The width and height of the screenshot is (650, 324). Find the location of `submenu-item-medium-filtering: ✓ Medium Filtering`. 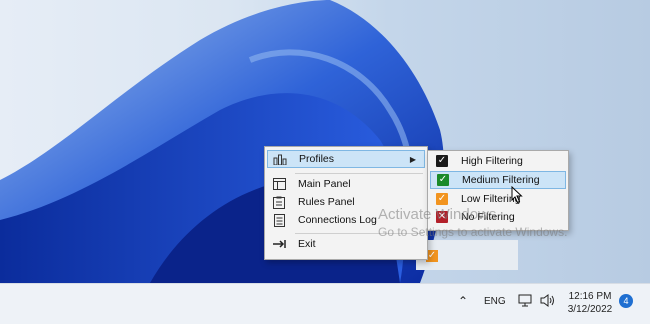

submenu-item-medium-filtering: ✓ Medium Filtering is located at coordinates (498, 180).